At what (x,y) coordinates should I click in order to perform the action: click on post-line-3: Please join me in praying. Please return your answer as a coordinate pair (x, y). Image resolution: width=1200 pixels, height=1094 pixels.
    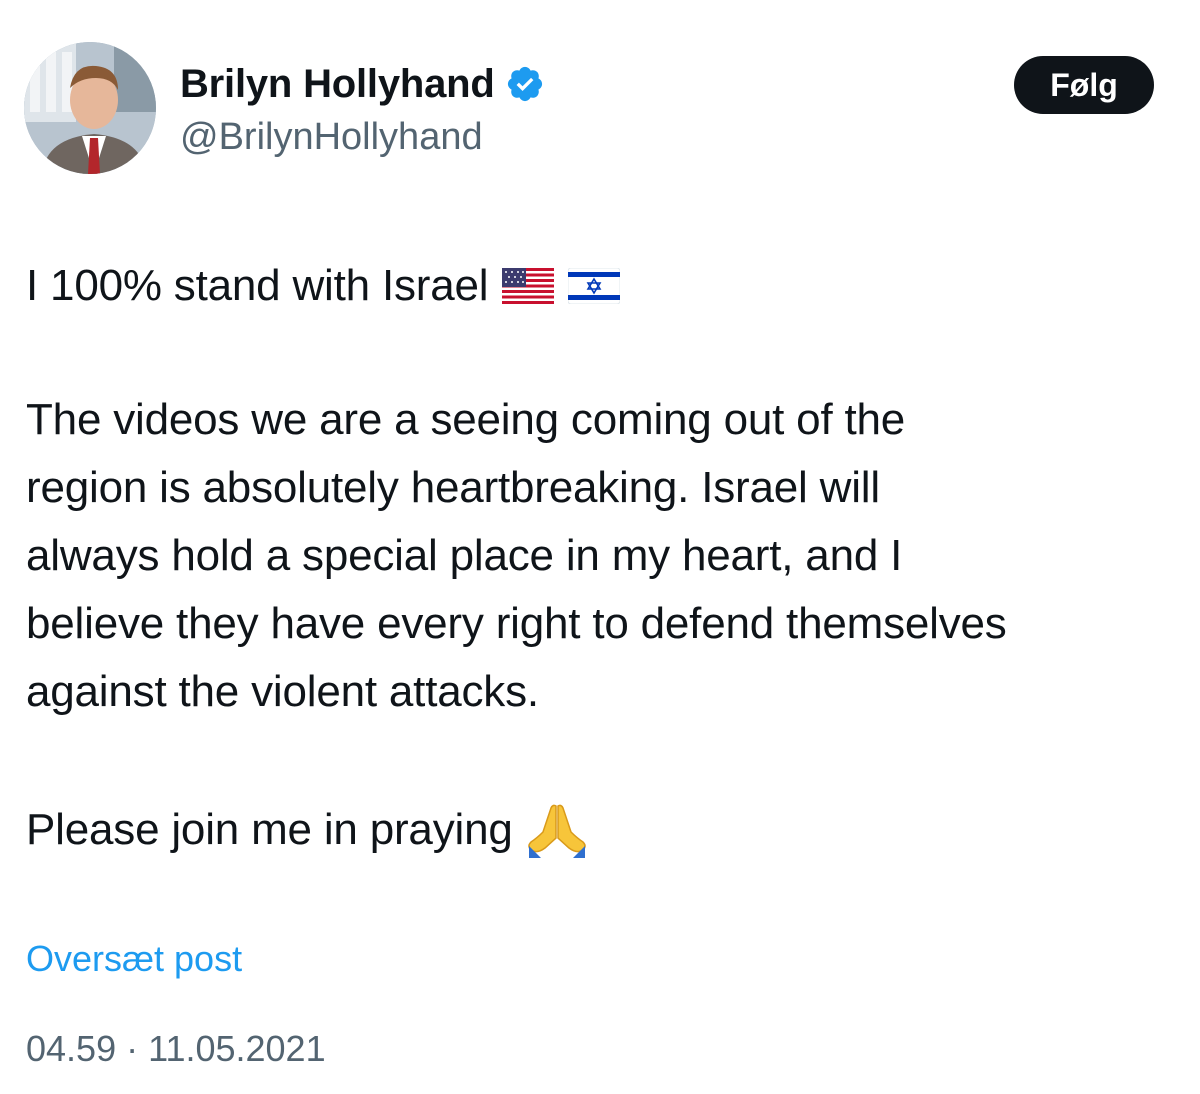
    Looking at the image, I should click on (306, 830).